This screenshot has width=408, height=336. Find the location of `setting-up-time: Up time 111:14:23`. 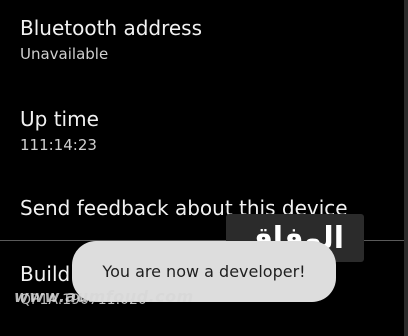

setting-up-time: Up time 111:14:23 is located at coordinates (209, 131).